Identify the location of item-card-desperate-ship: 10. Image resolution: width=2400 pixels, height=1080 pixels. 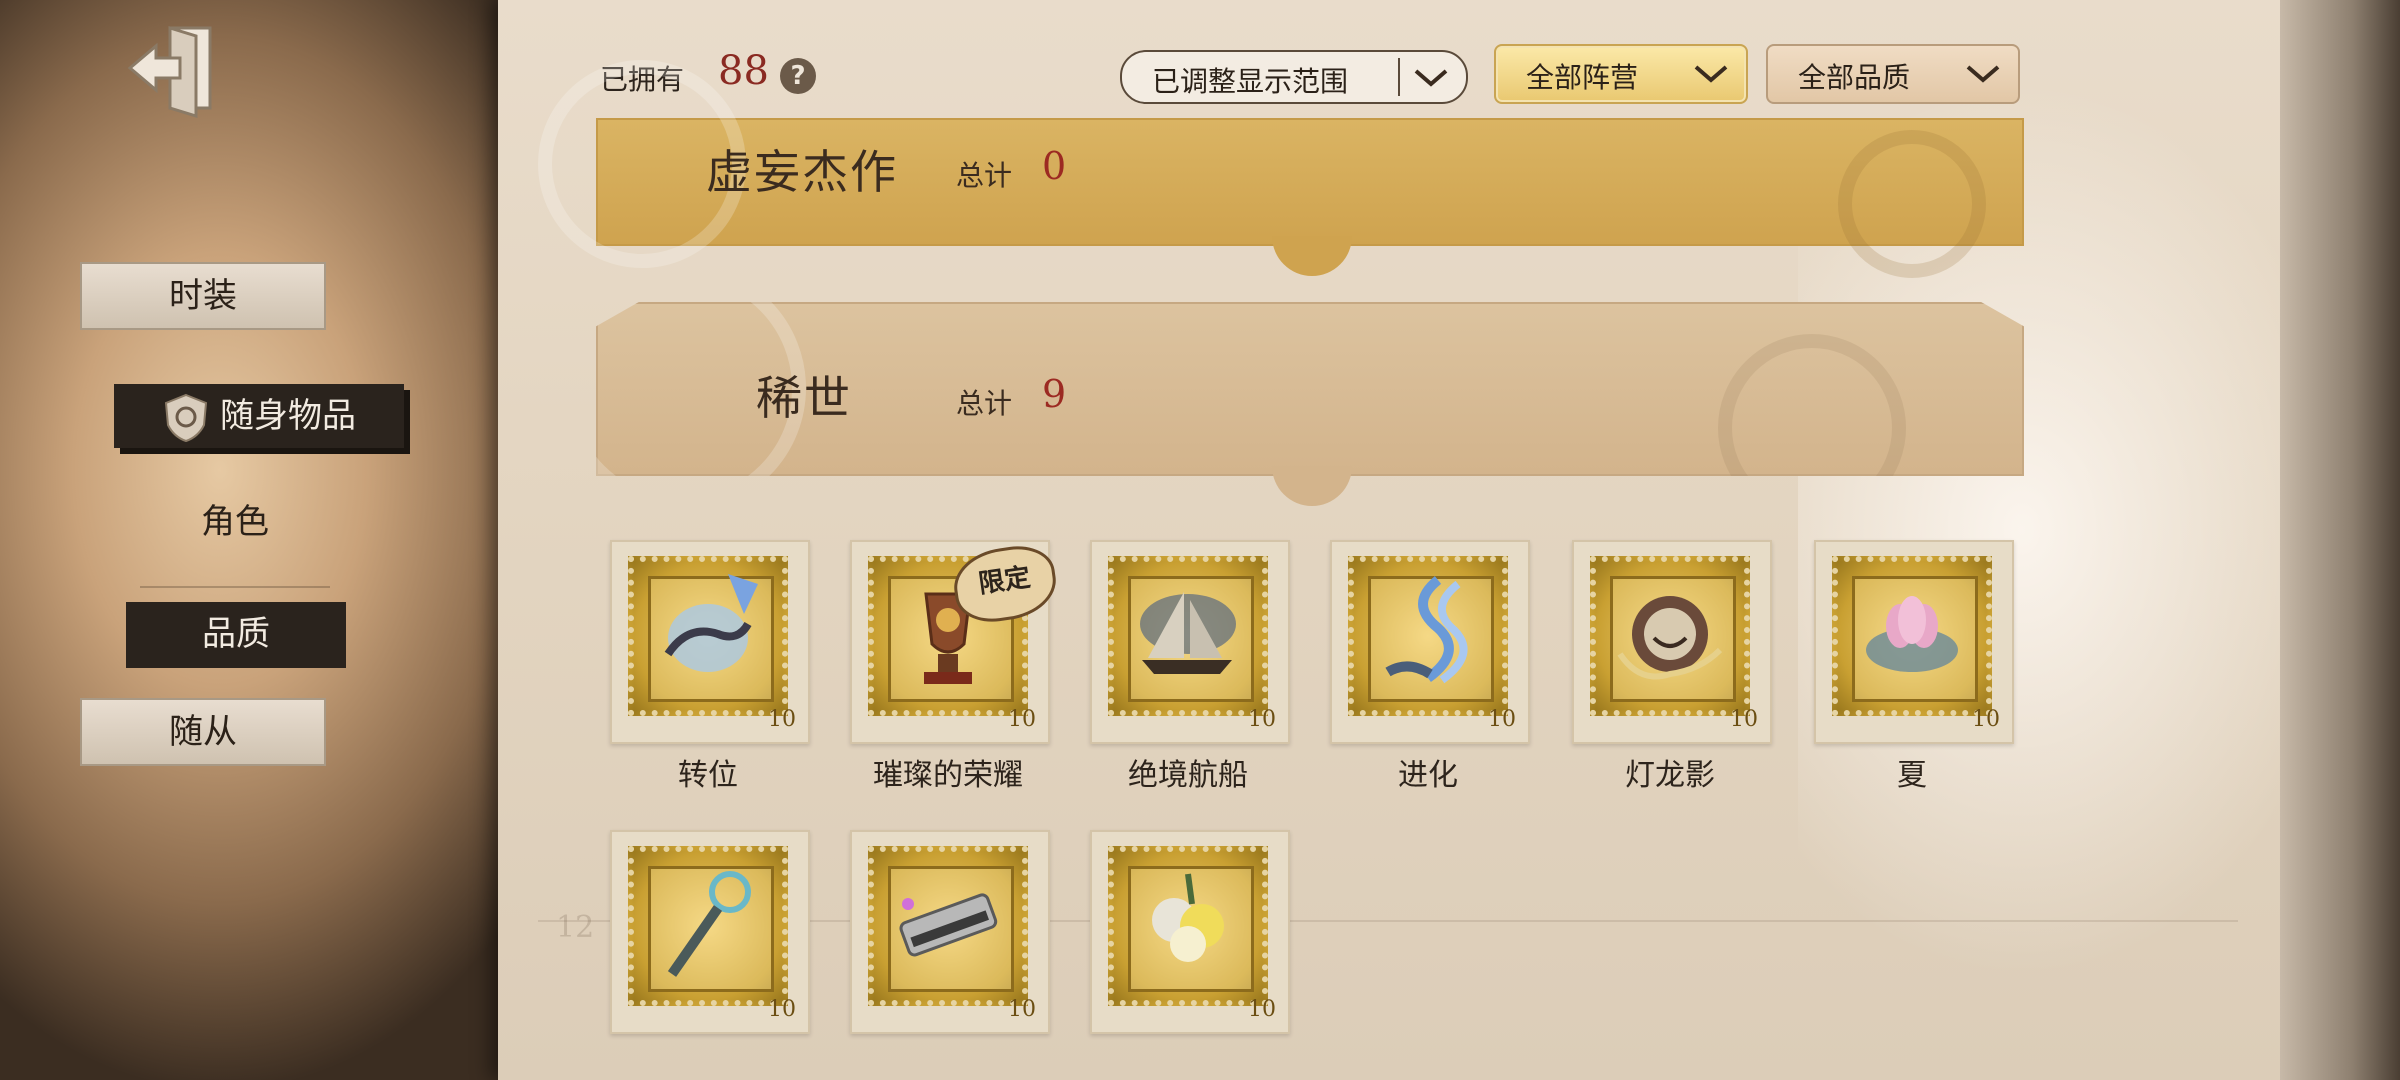
(1190, 642).